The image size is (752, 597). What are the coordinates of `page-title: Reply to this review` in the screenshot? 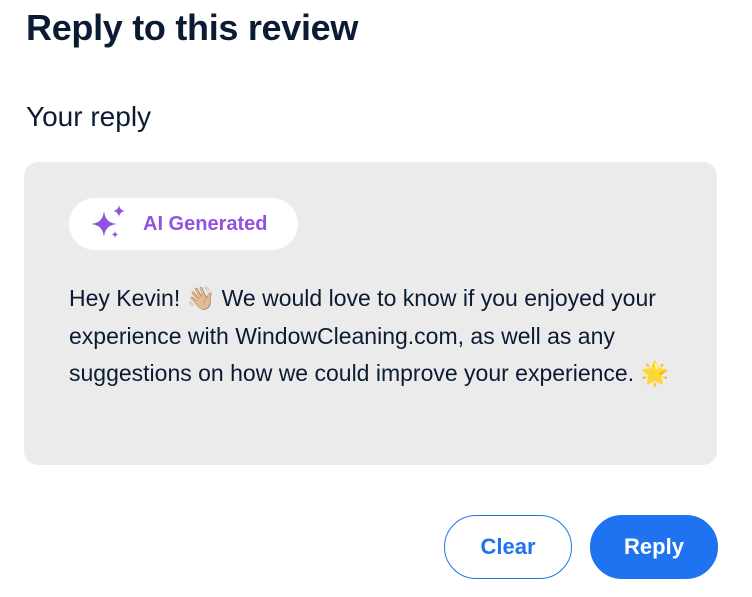 It's located at (192, 27).